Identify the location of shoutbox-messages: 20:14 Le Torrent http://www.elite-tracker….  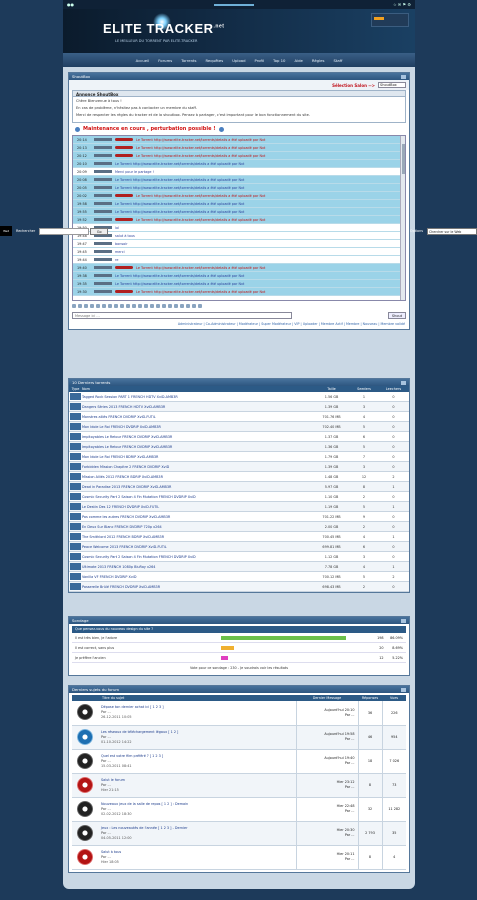
(239, 218).